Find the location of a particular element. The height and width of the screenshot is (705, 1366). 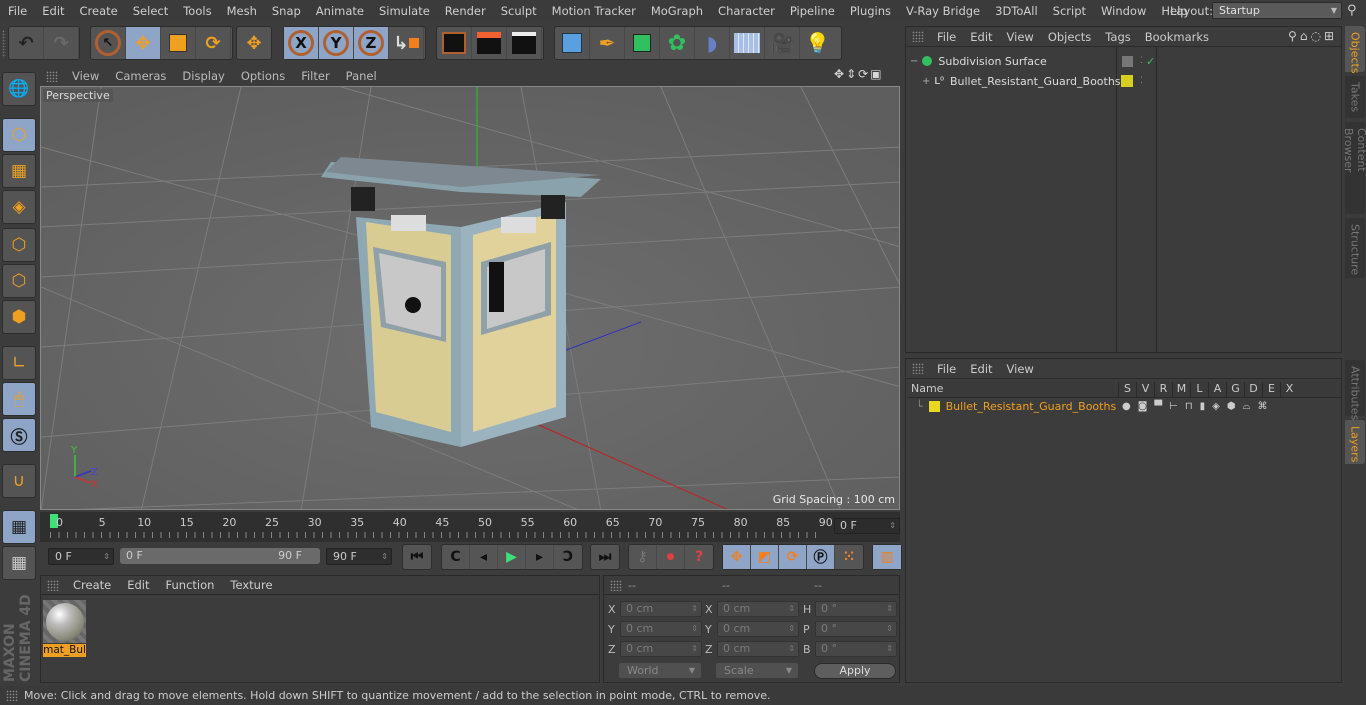

y-axis-icon: Y is located at coordinates (336, 43).